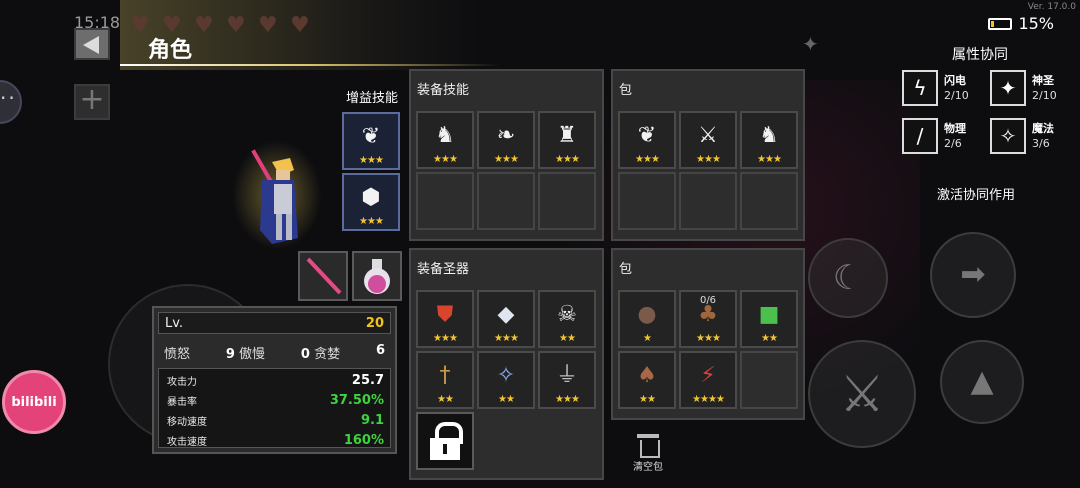  Describe the element at coordinates (380, 350) in the screenshot. I see `sin-greed-value: 6` at that location.